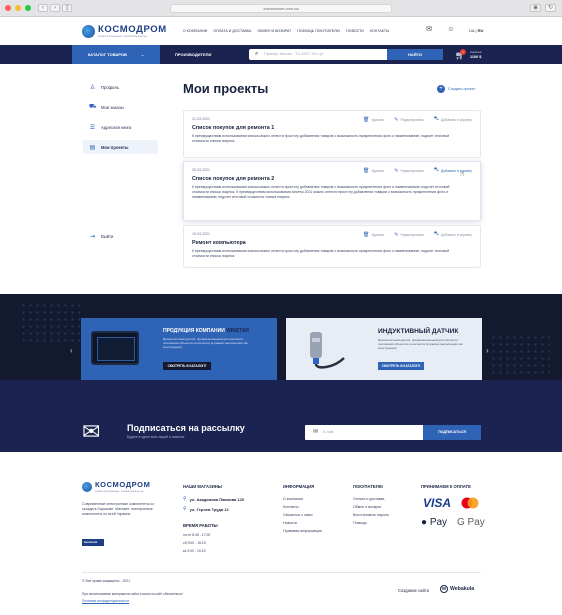 The height and width of the screenshot is (615, 562). What do you see at coordinates (274, 31) in the screenshot?
I see `nav-exchange: ОБМЕН И ВОЗВРАТ` at bounding box center [274, 31].